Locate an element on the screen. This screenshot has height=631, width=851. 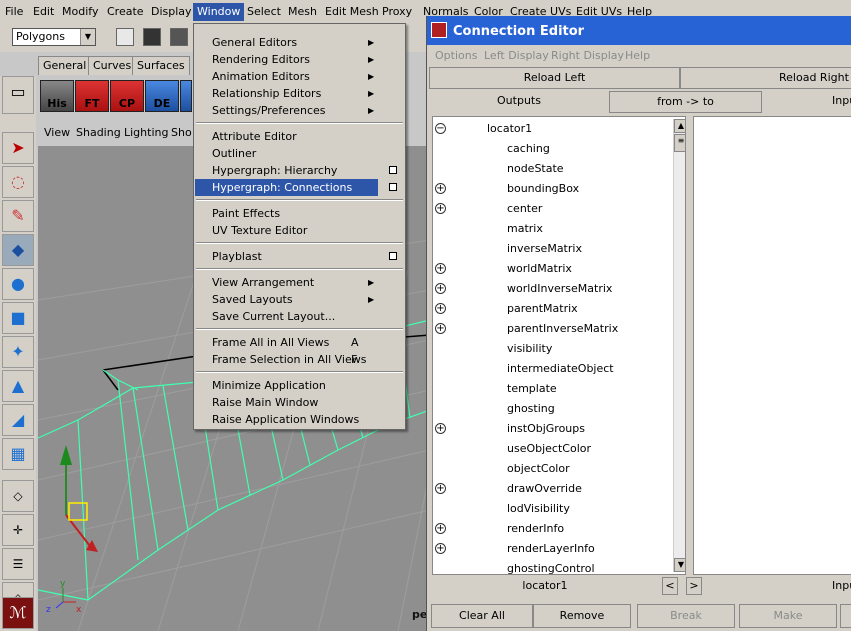
rotate-tool-icon: ● is located at coordinates (18, 284).